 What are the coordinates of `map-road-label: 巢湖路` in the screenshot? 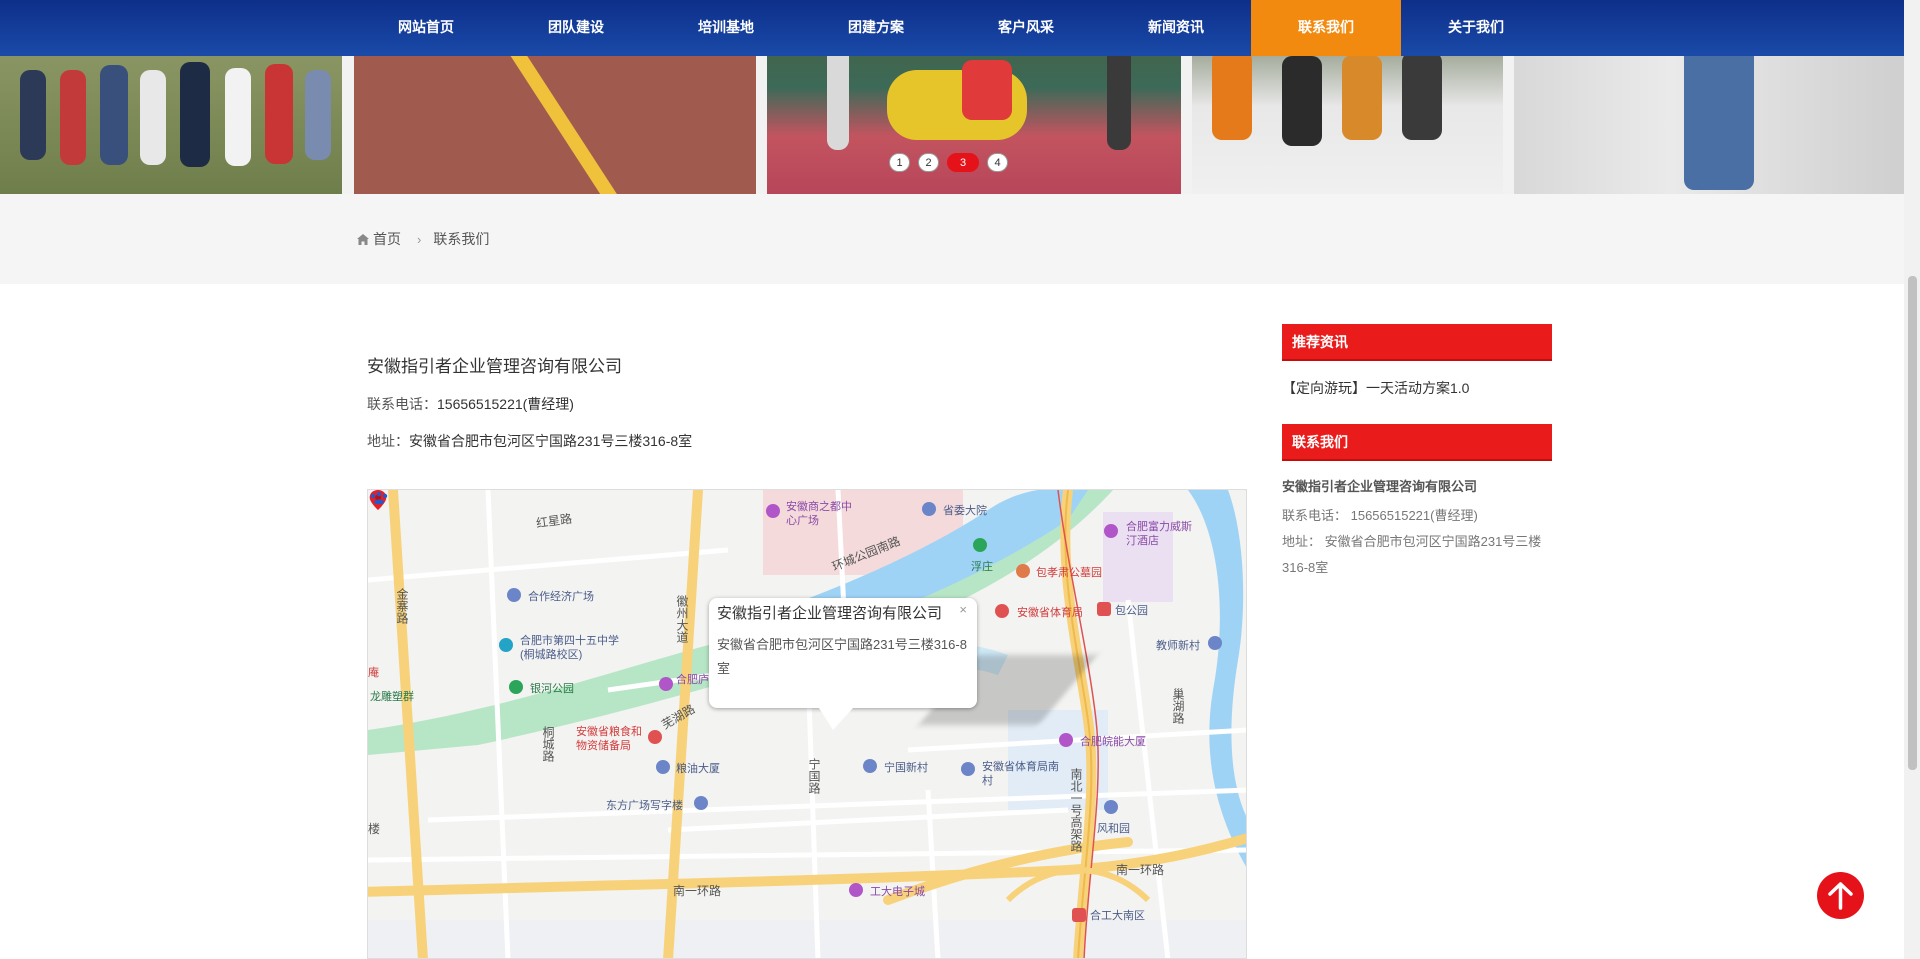 It's located at (1178, 706).